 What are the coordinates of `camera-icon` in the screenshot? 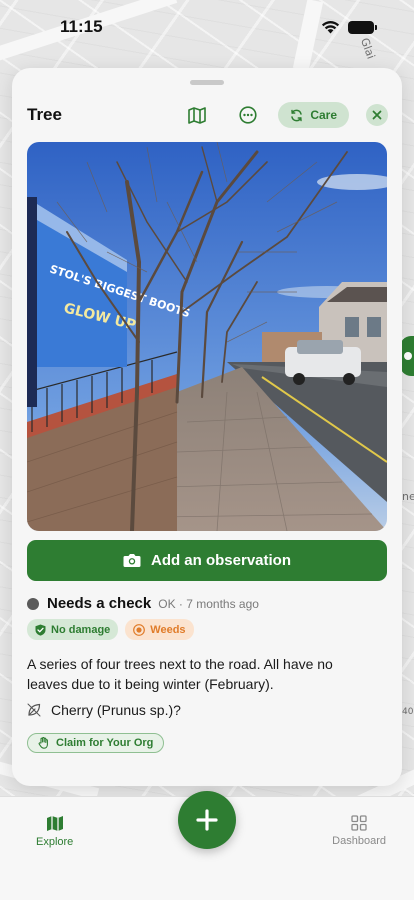 It's located at (132, 560).